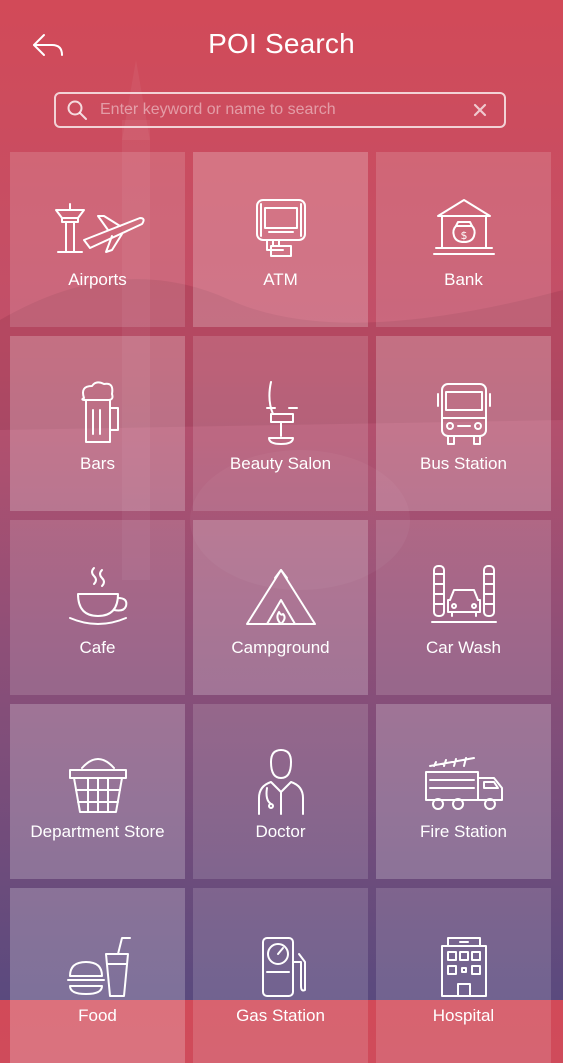  Describe the element at coordinates (463, 594) in the screenshot. I see `car-wash-icon` at that location.